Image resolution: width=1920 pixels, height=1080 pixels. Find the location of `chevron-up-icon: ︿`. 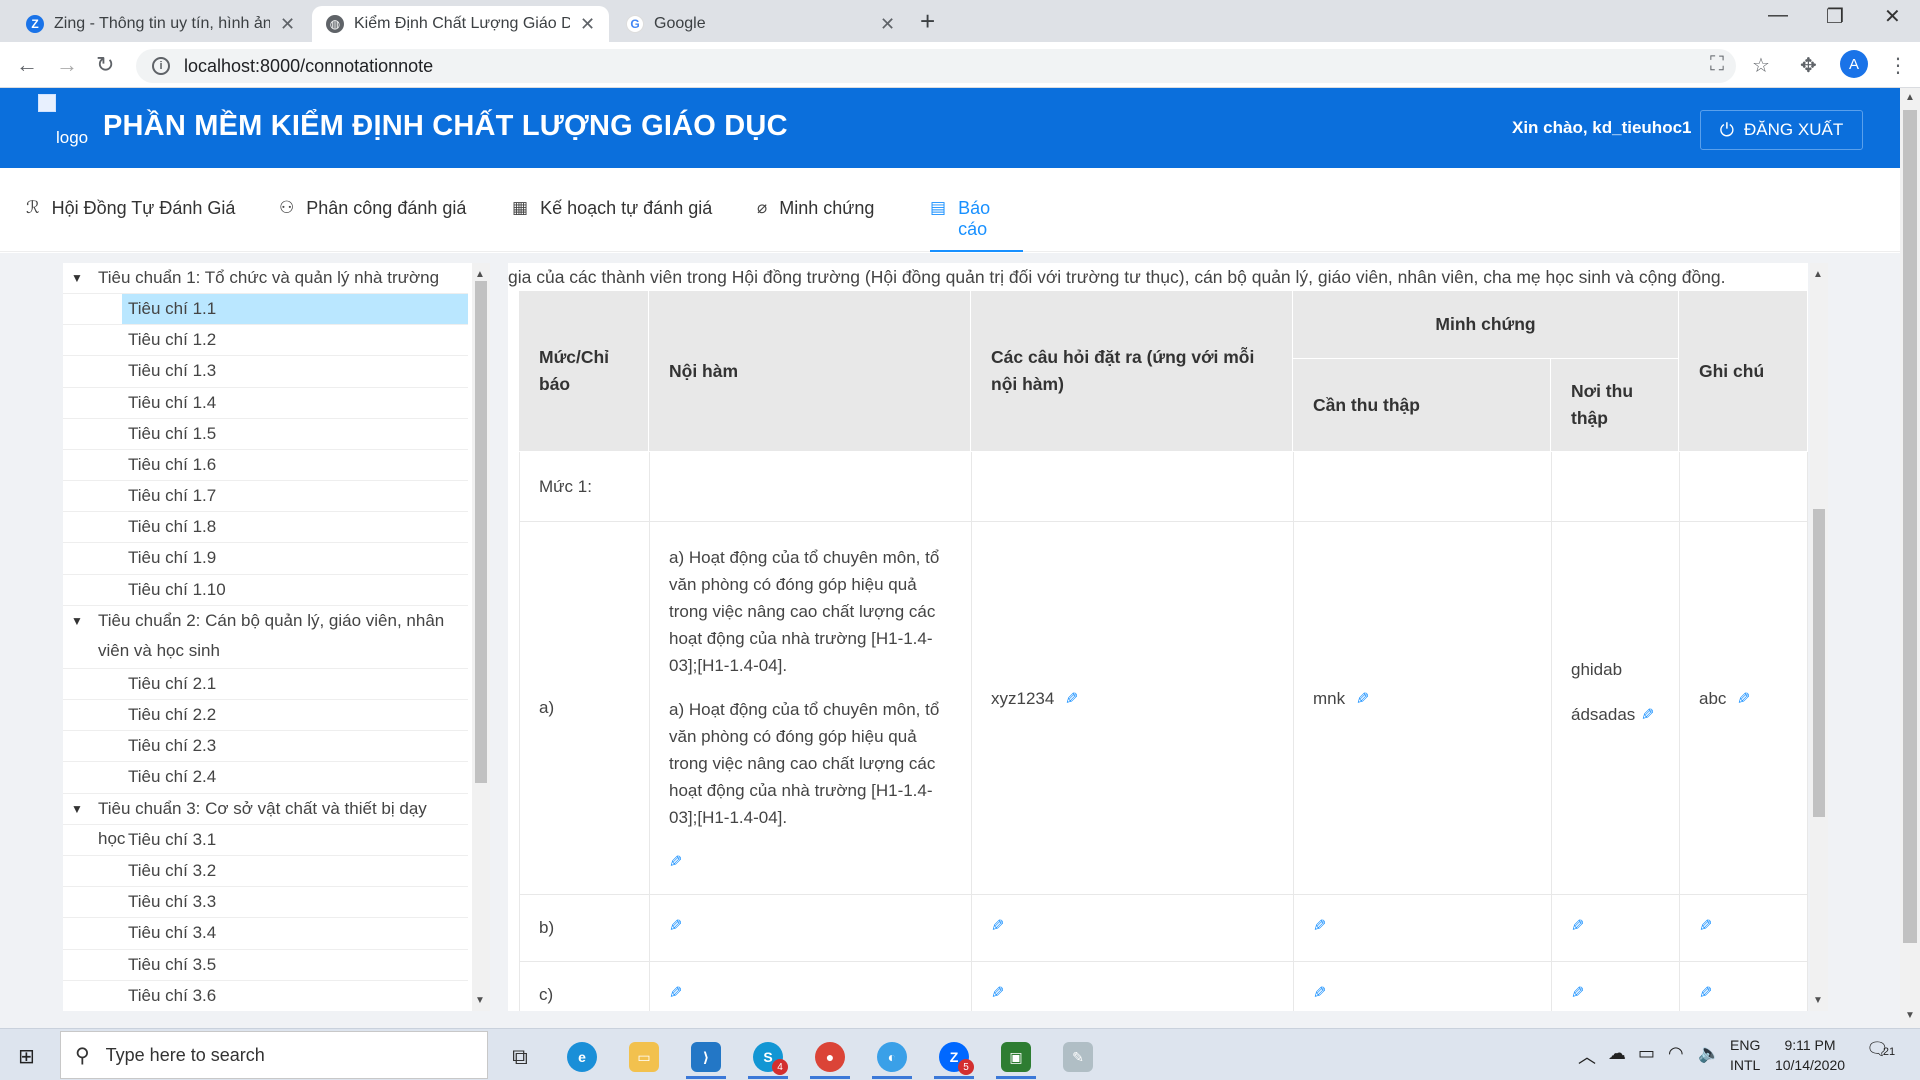

chevron-up-icon: ︿ is located at coordinates (1587, 1056).